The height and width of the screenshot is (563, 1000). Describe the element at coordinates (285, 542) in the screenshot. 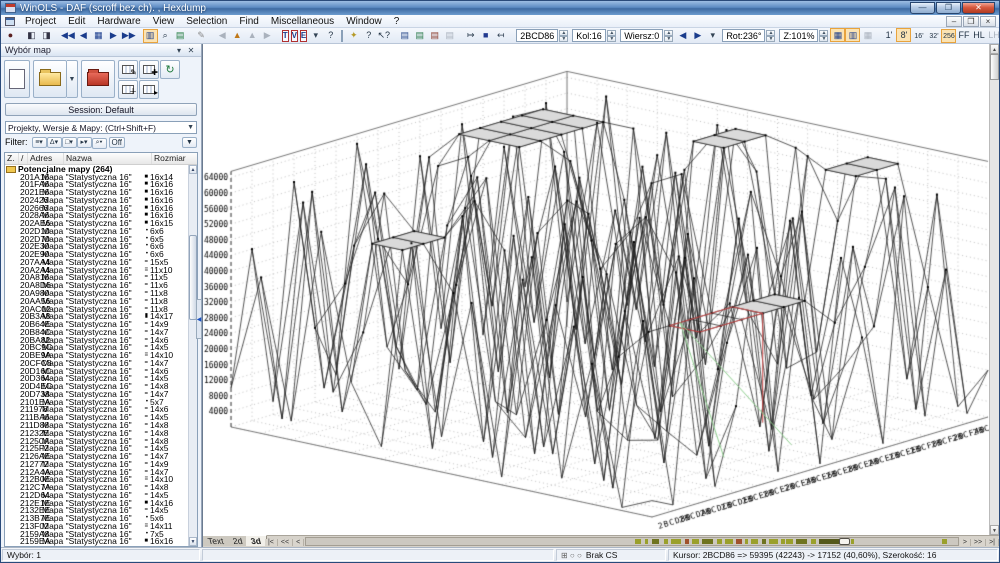

I see `nav-button: <<` at that location.